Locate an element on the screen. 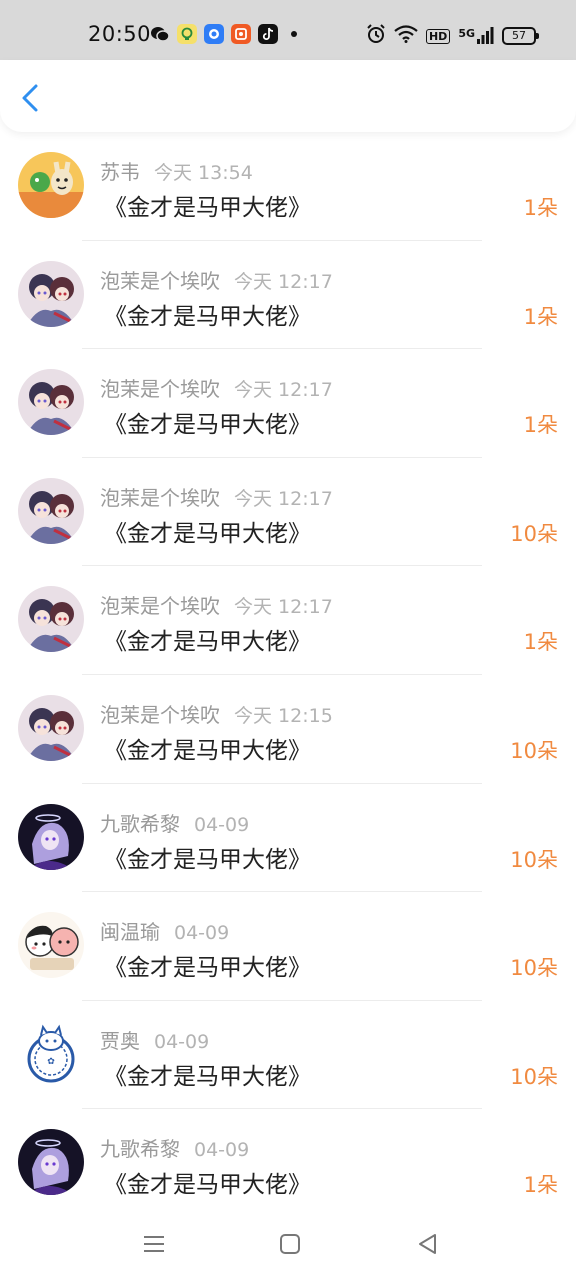  top-header is located at coordinates (288, 96).